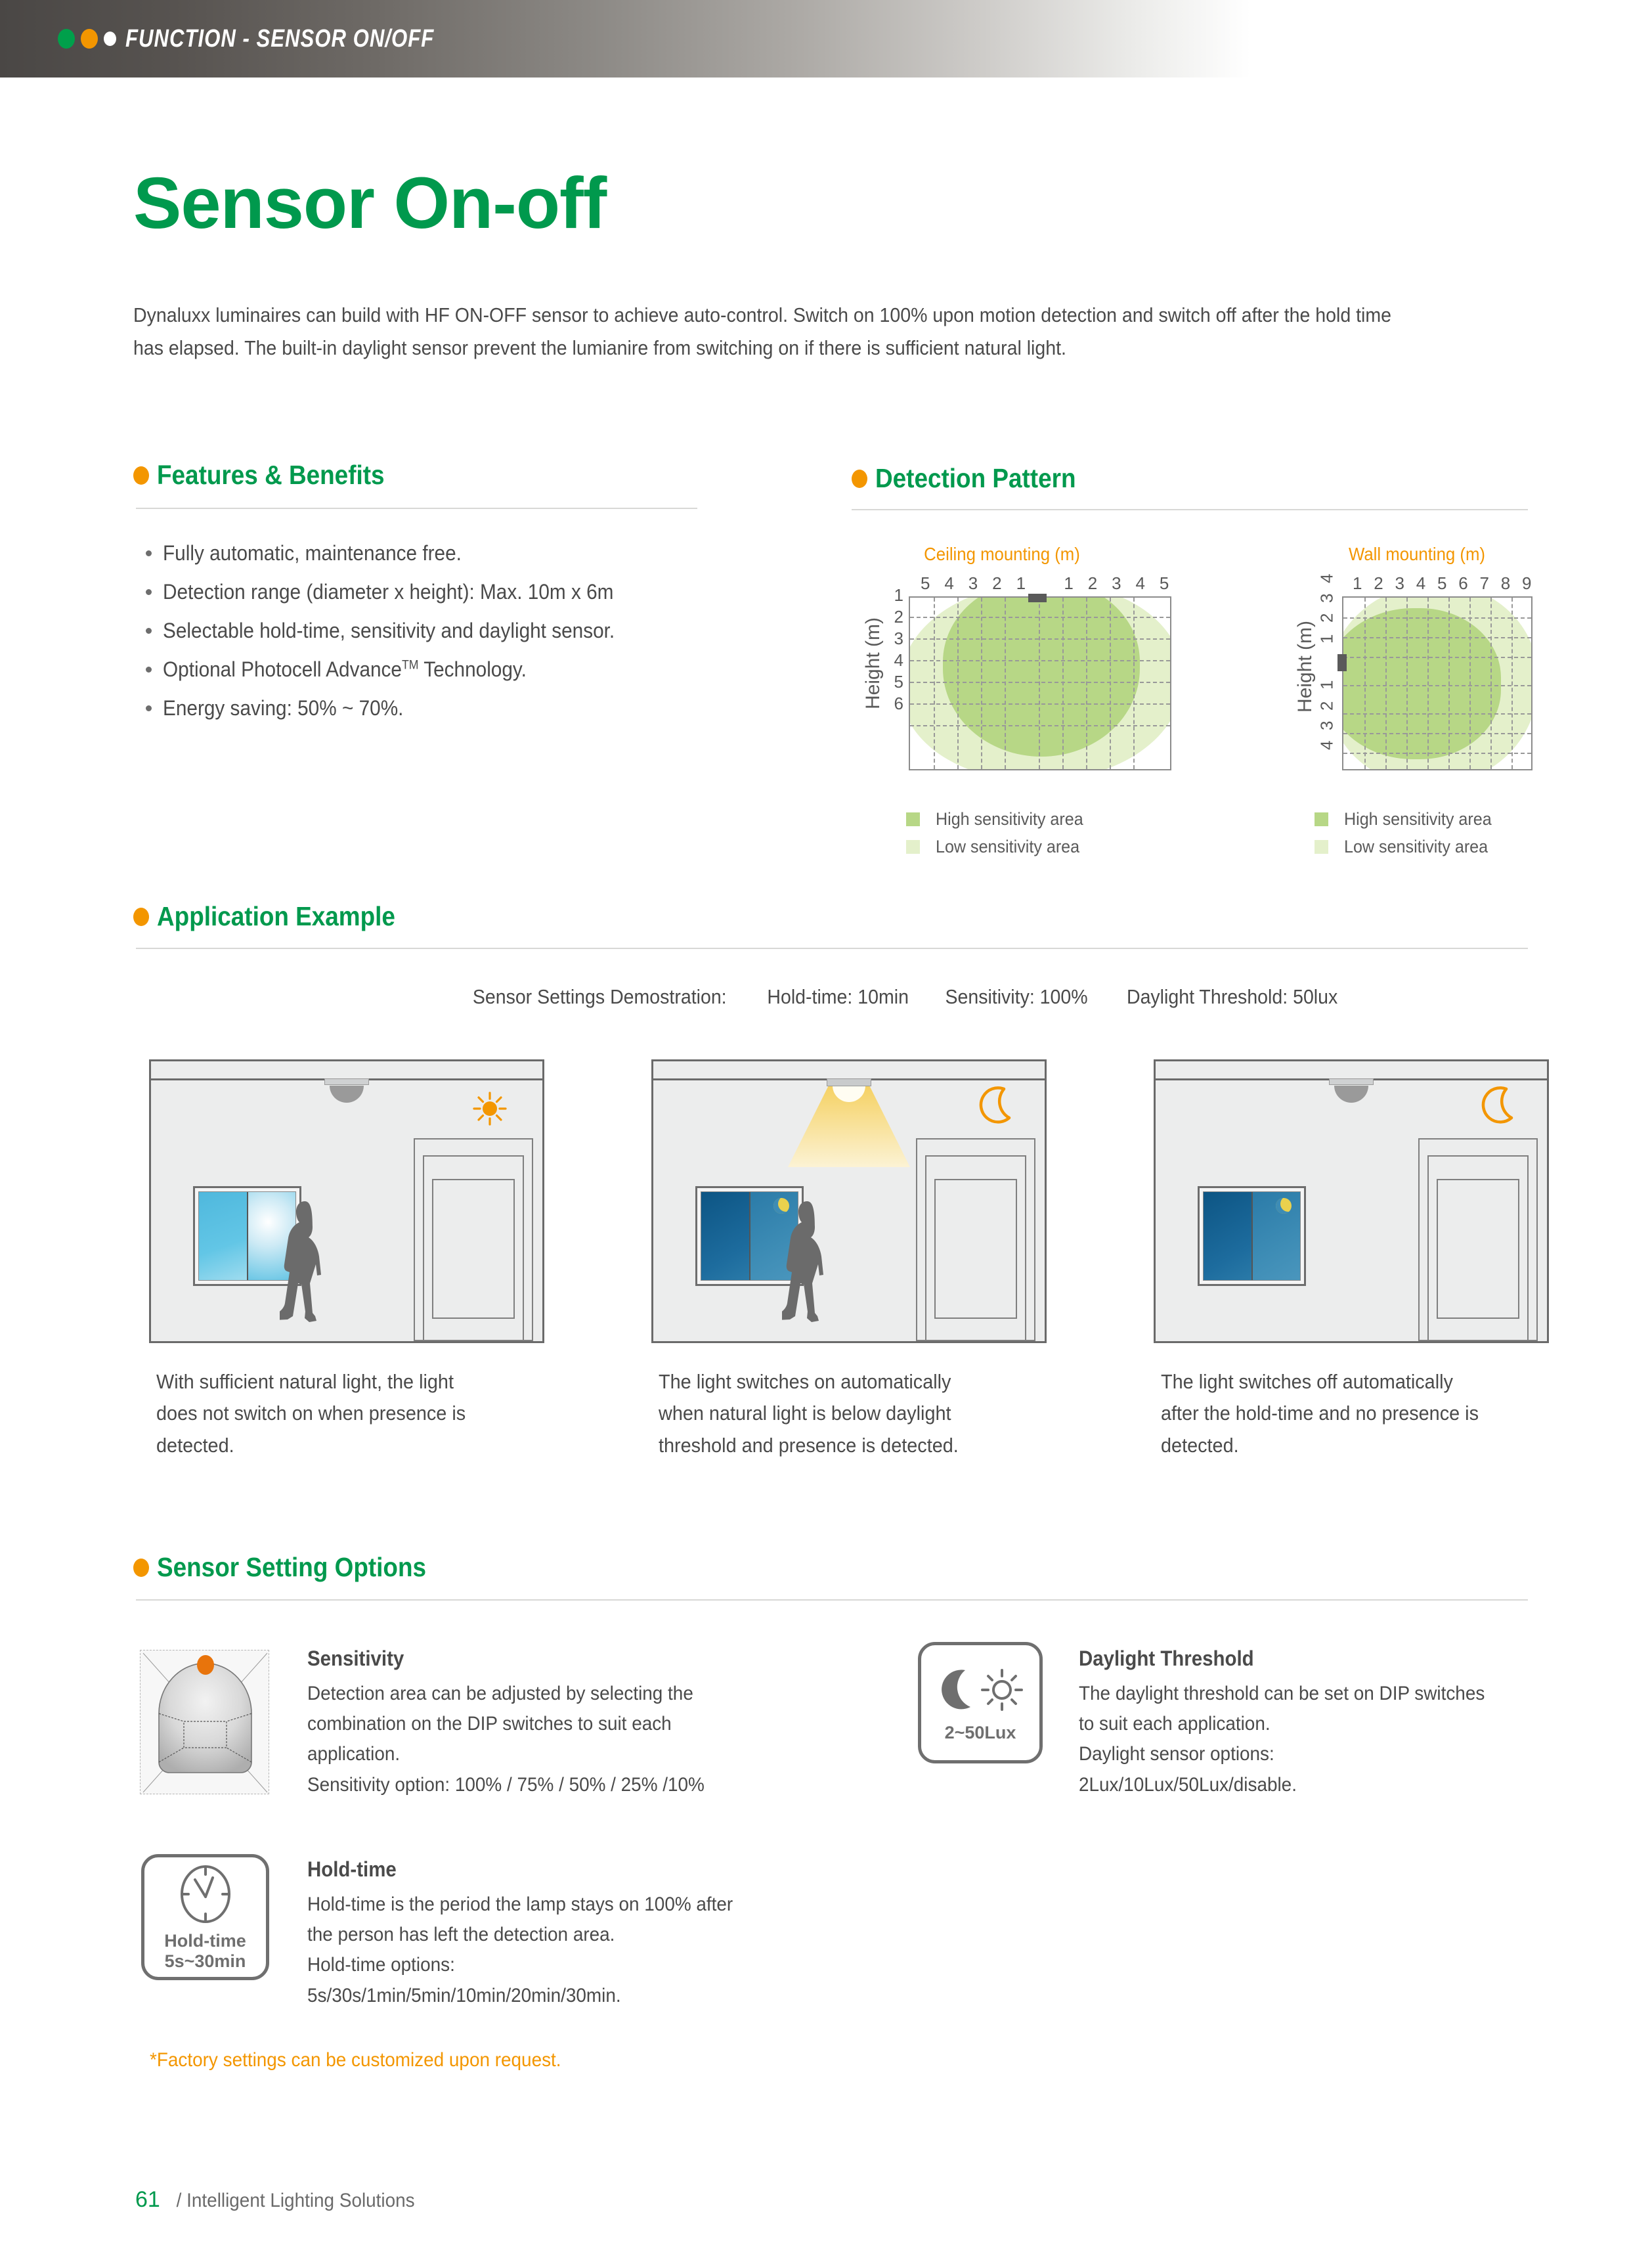 The image size is (1652, 2258). I want to click on demo-hold-time: Hold-time: 10min, so click(838, 996).